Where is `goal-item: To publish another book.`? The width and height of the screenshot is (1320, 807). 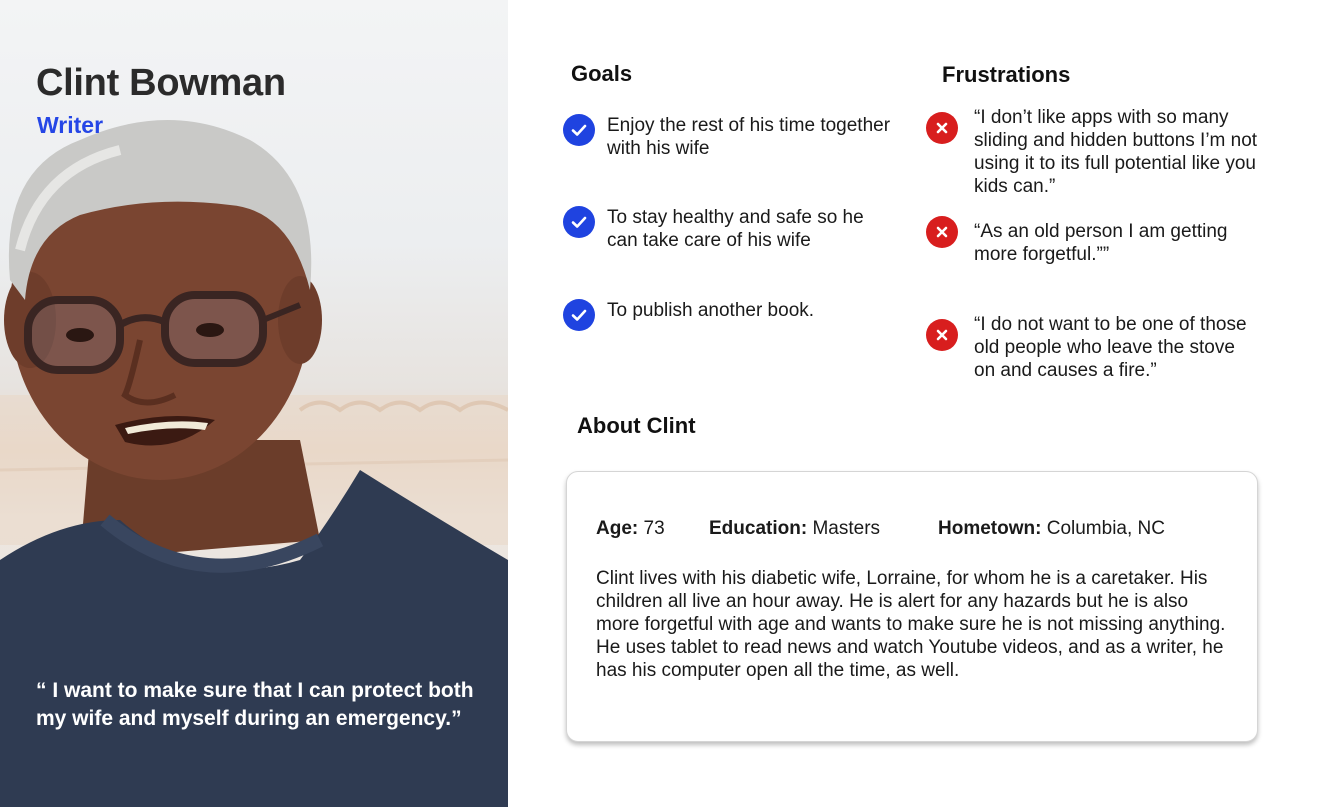 goal-item: To publish another book. is located at coordinates (738, 315).